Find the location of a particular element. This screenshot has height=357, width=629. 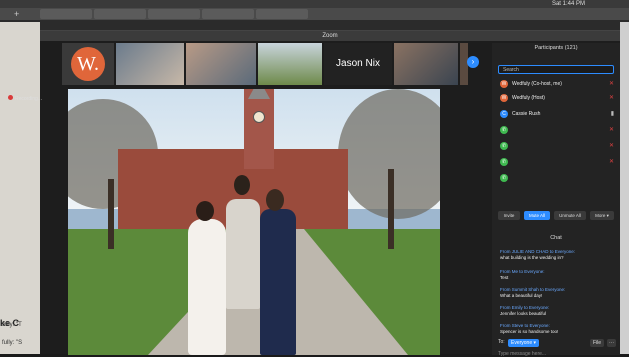

participants-title: Participants (121) is located at coordinates (556, 48).